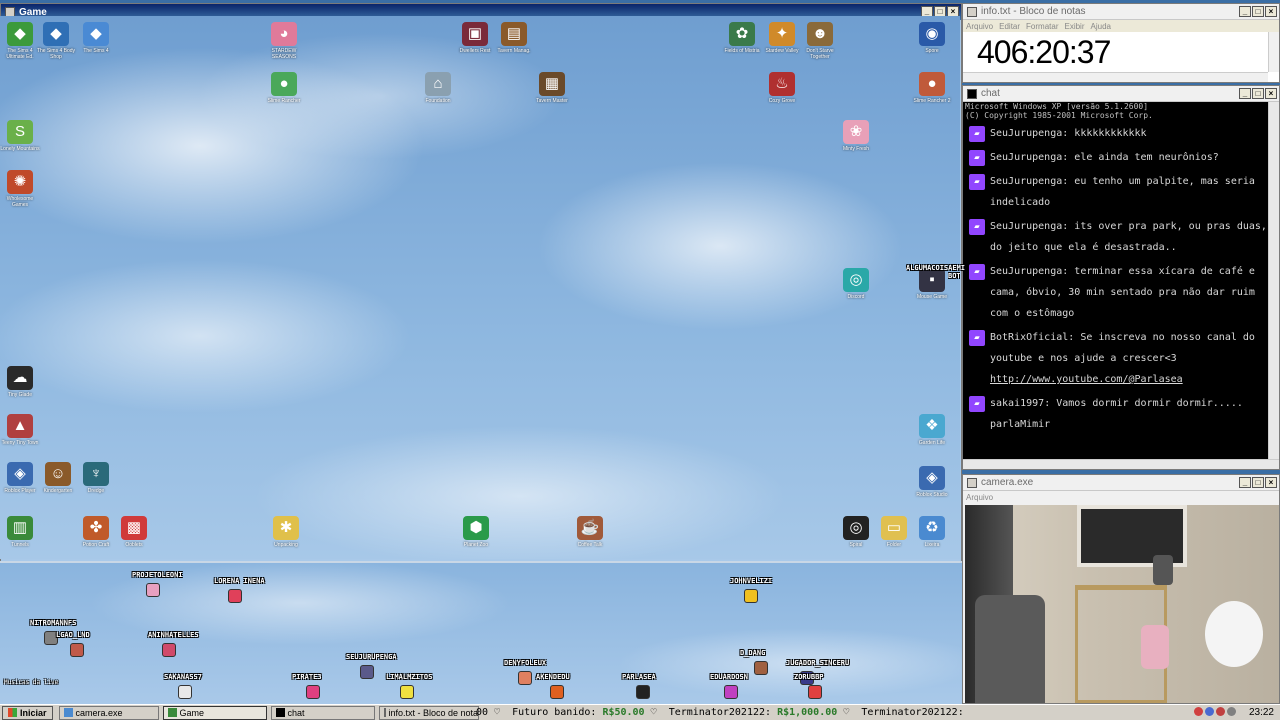 The height and width of the screenshot is (720, 1280). Describe the element at coordinates (1029, 337) in the screenshot. I see `chat-username: BotRixOficial` at that location.